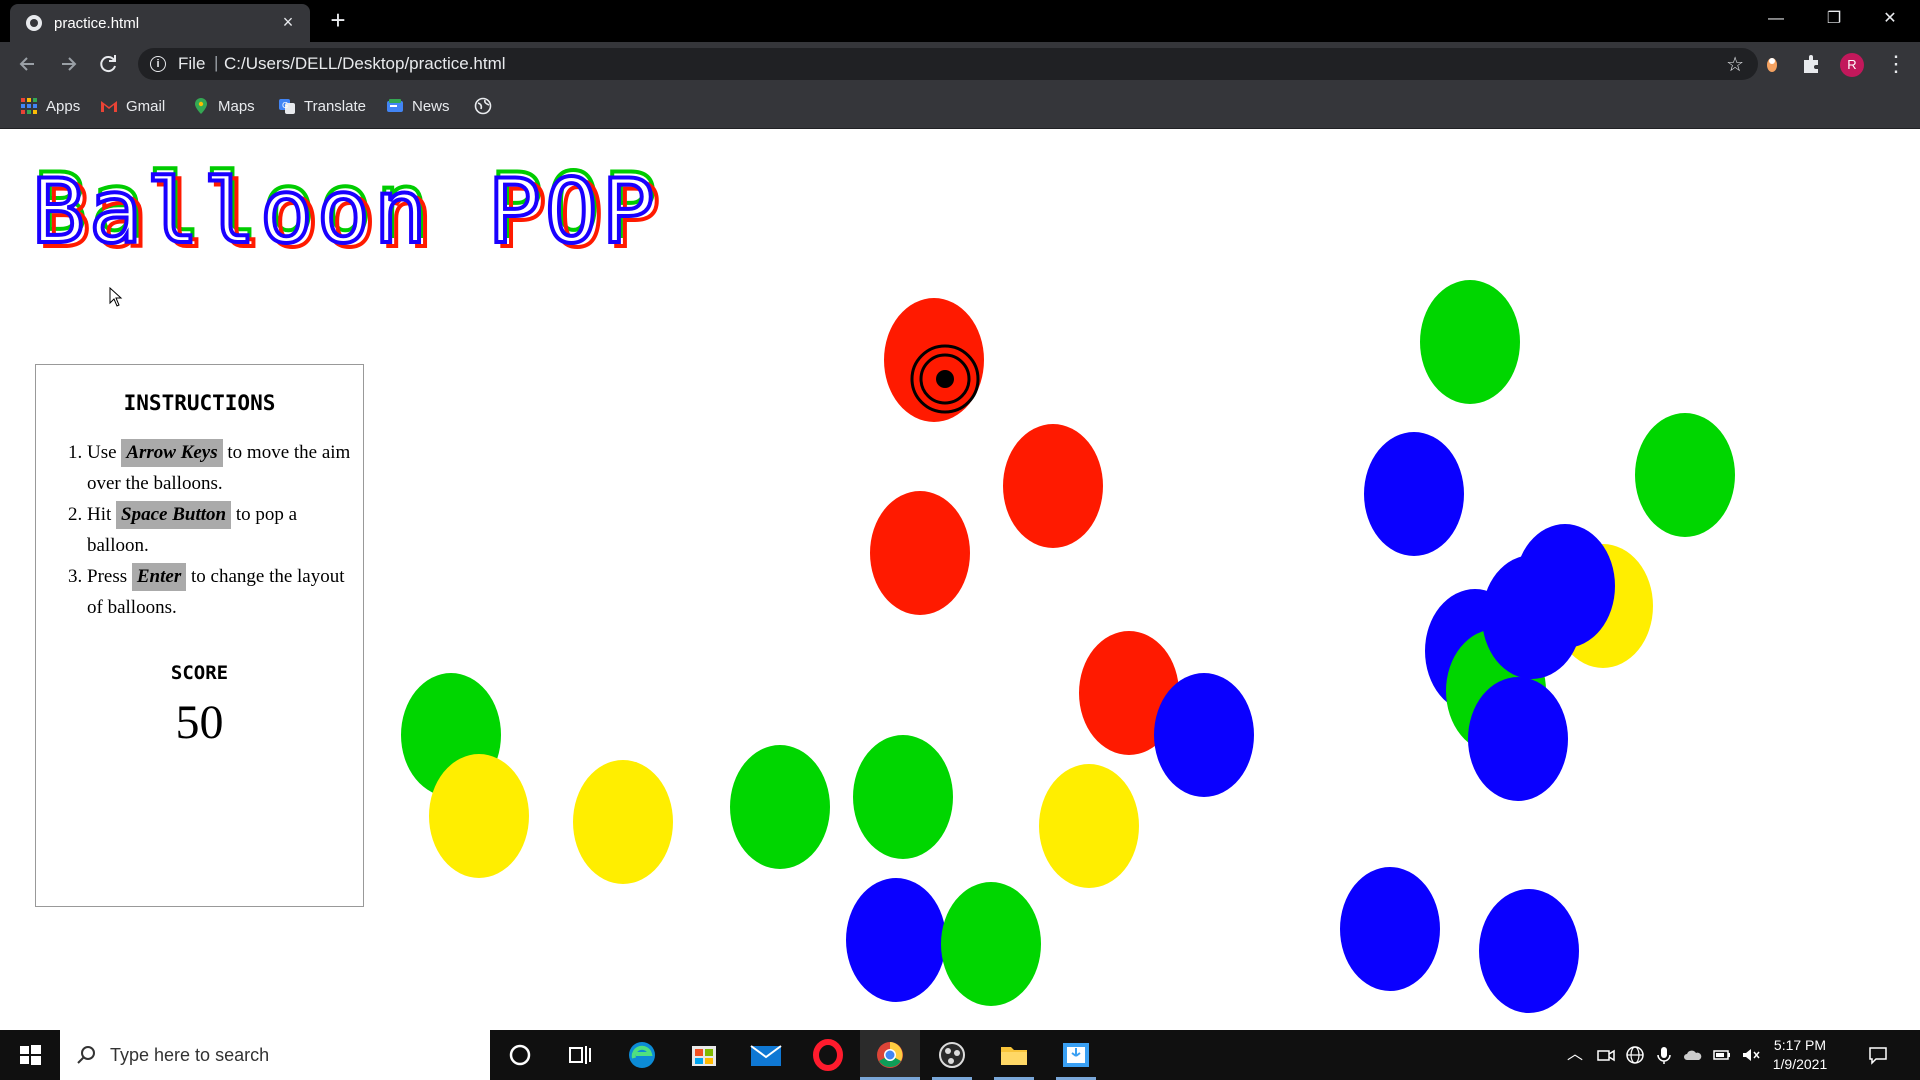 This screenshot has width=1920, height=1080. What do you see at coordinates (86, 1055) in the screenshot?
I see `search-icon` at bounding box center [86, 1055].